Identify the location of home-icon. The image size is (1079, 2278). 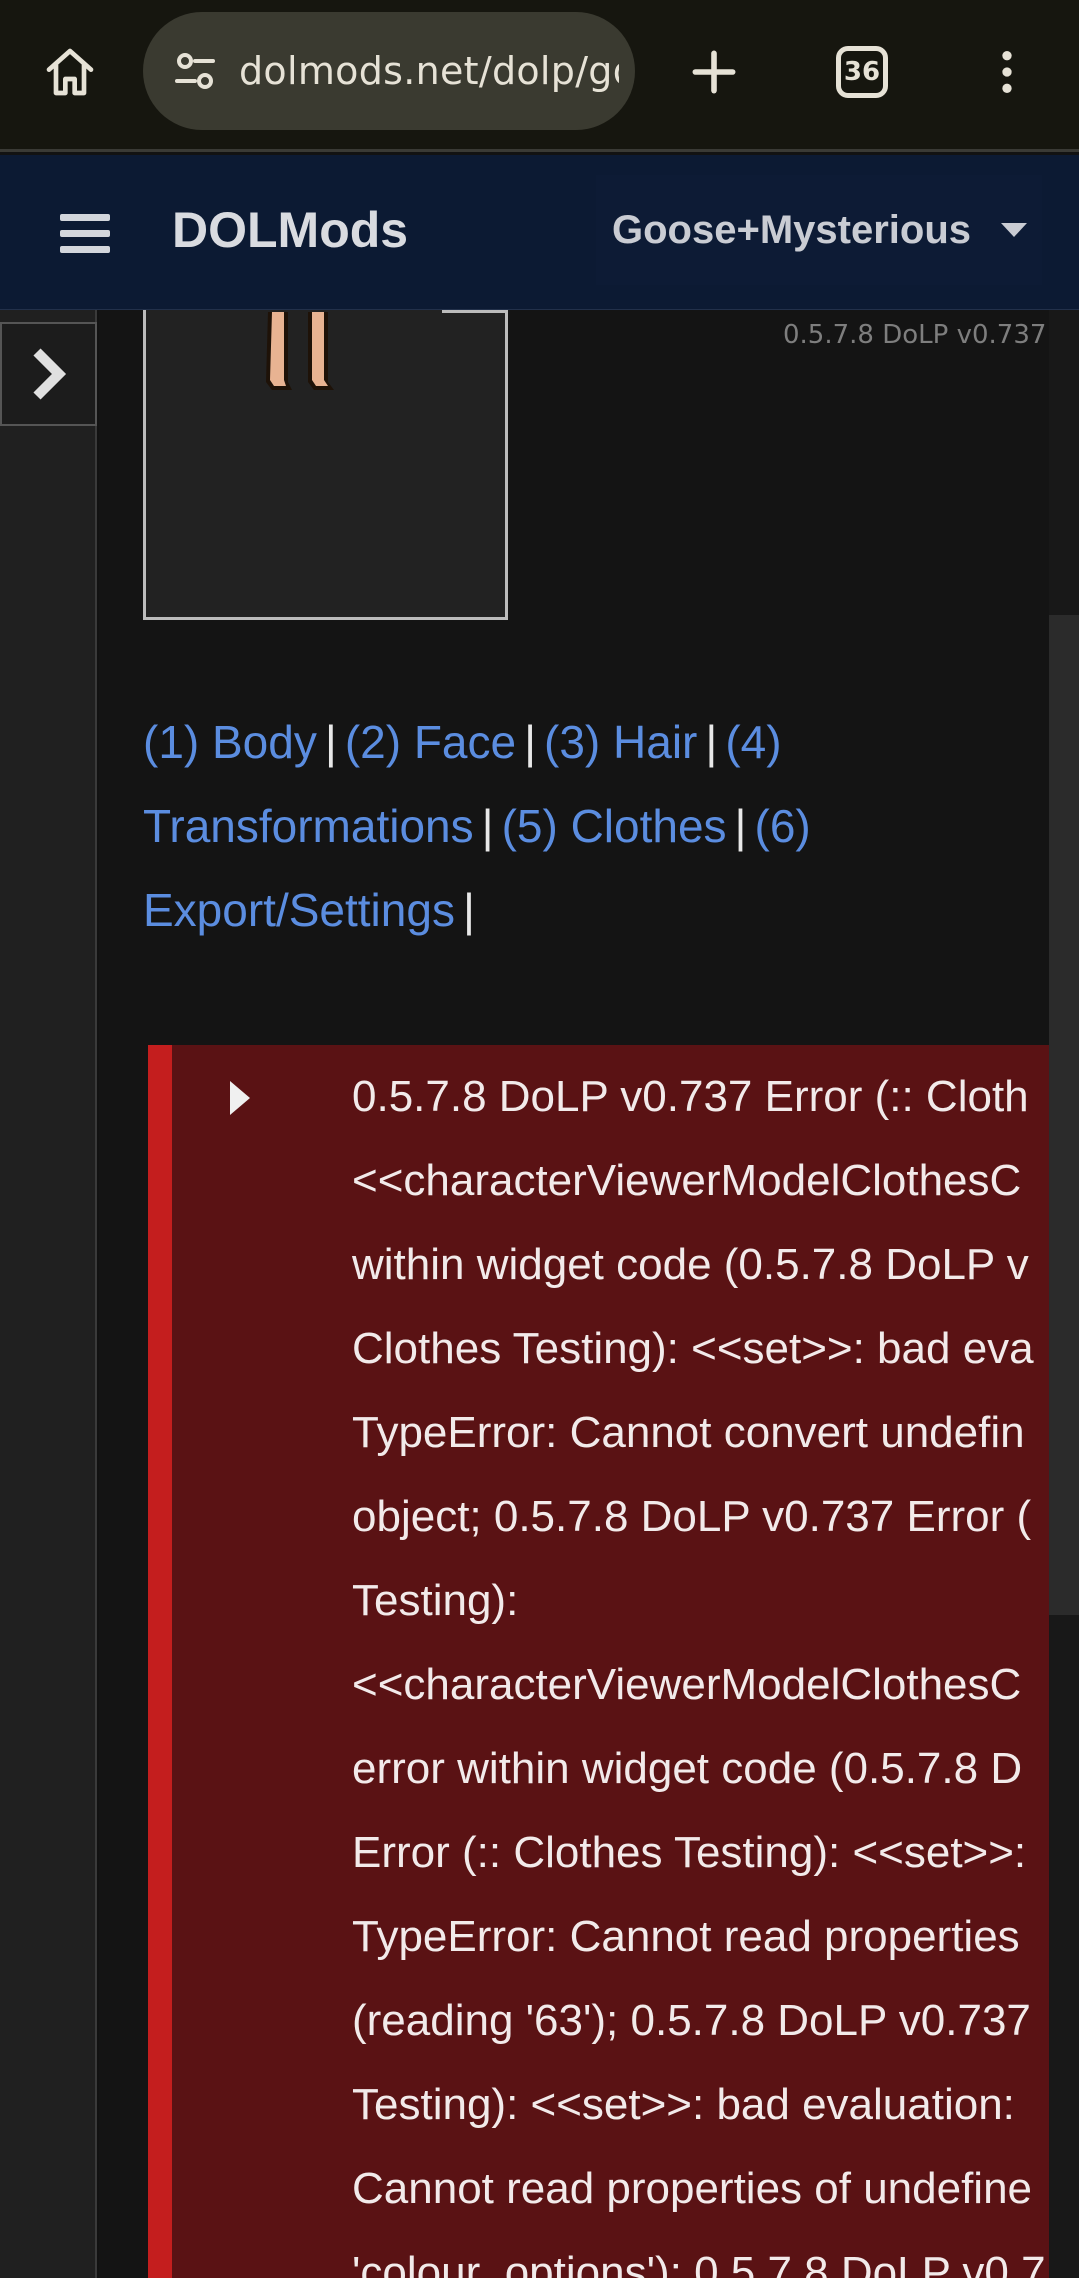
(70, 72).